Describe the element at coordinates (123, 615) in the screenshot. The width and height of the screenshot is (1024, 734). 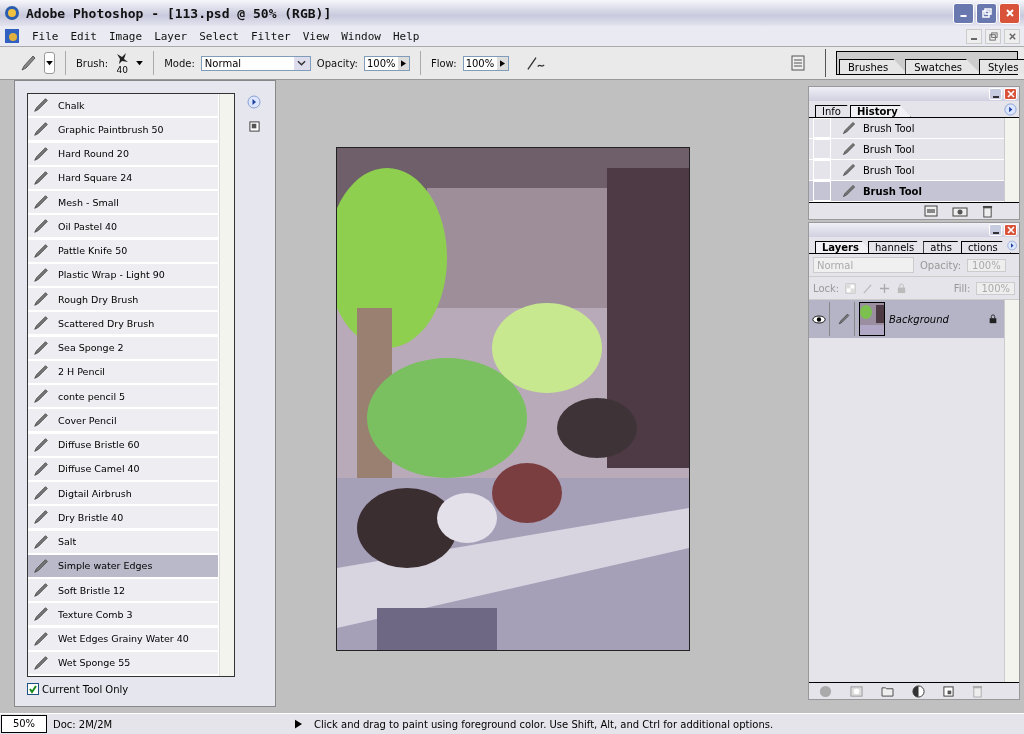
I see `brush-preset-item: Texture Comb 3` at that location.